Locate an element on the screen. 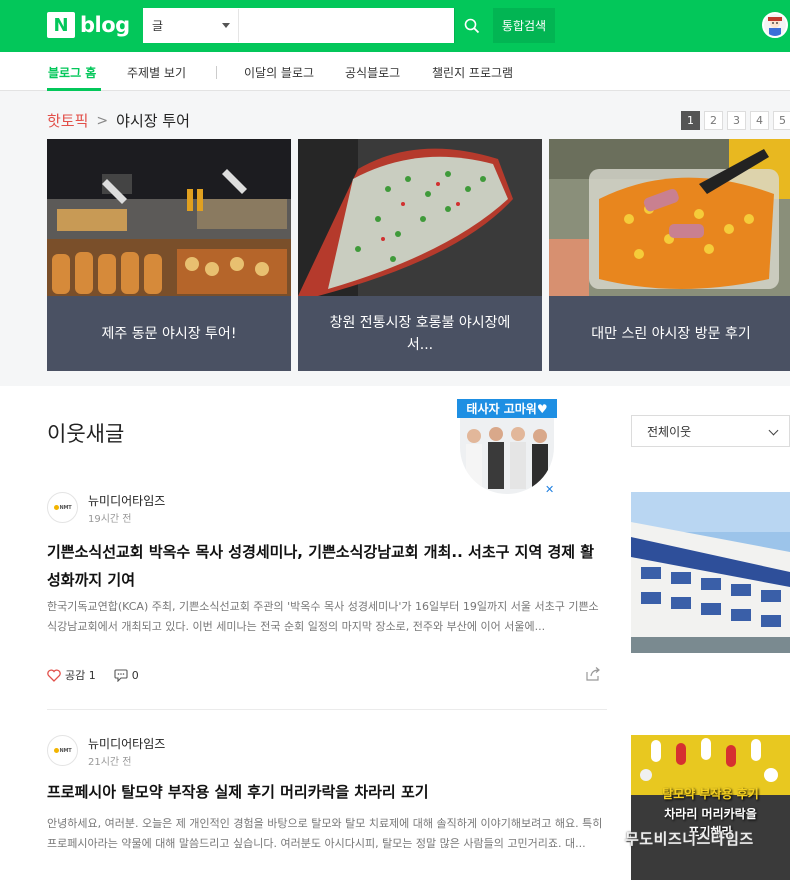 The image size is (790, 880). top-header: N blog 글 통합검색 is located at coordinates (395, 26).